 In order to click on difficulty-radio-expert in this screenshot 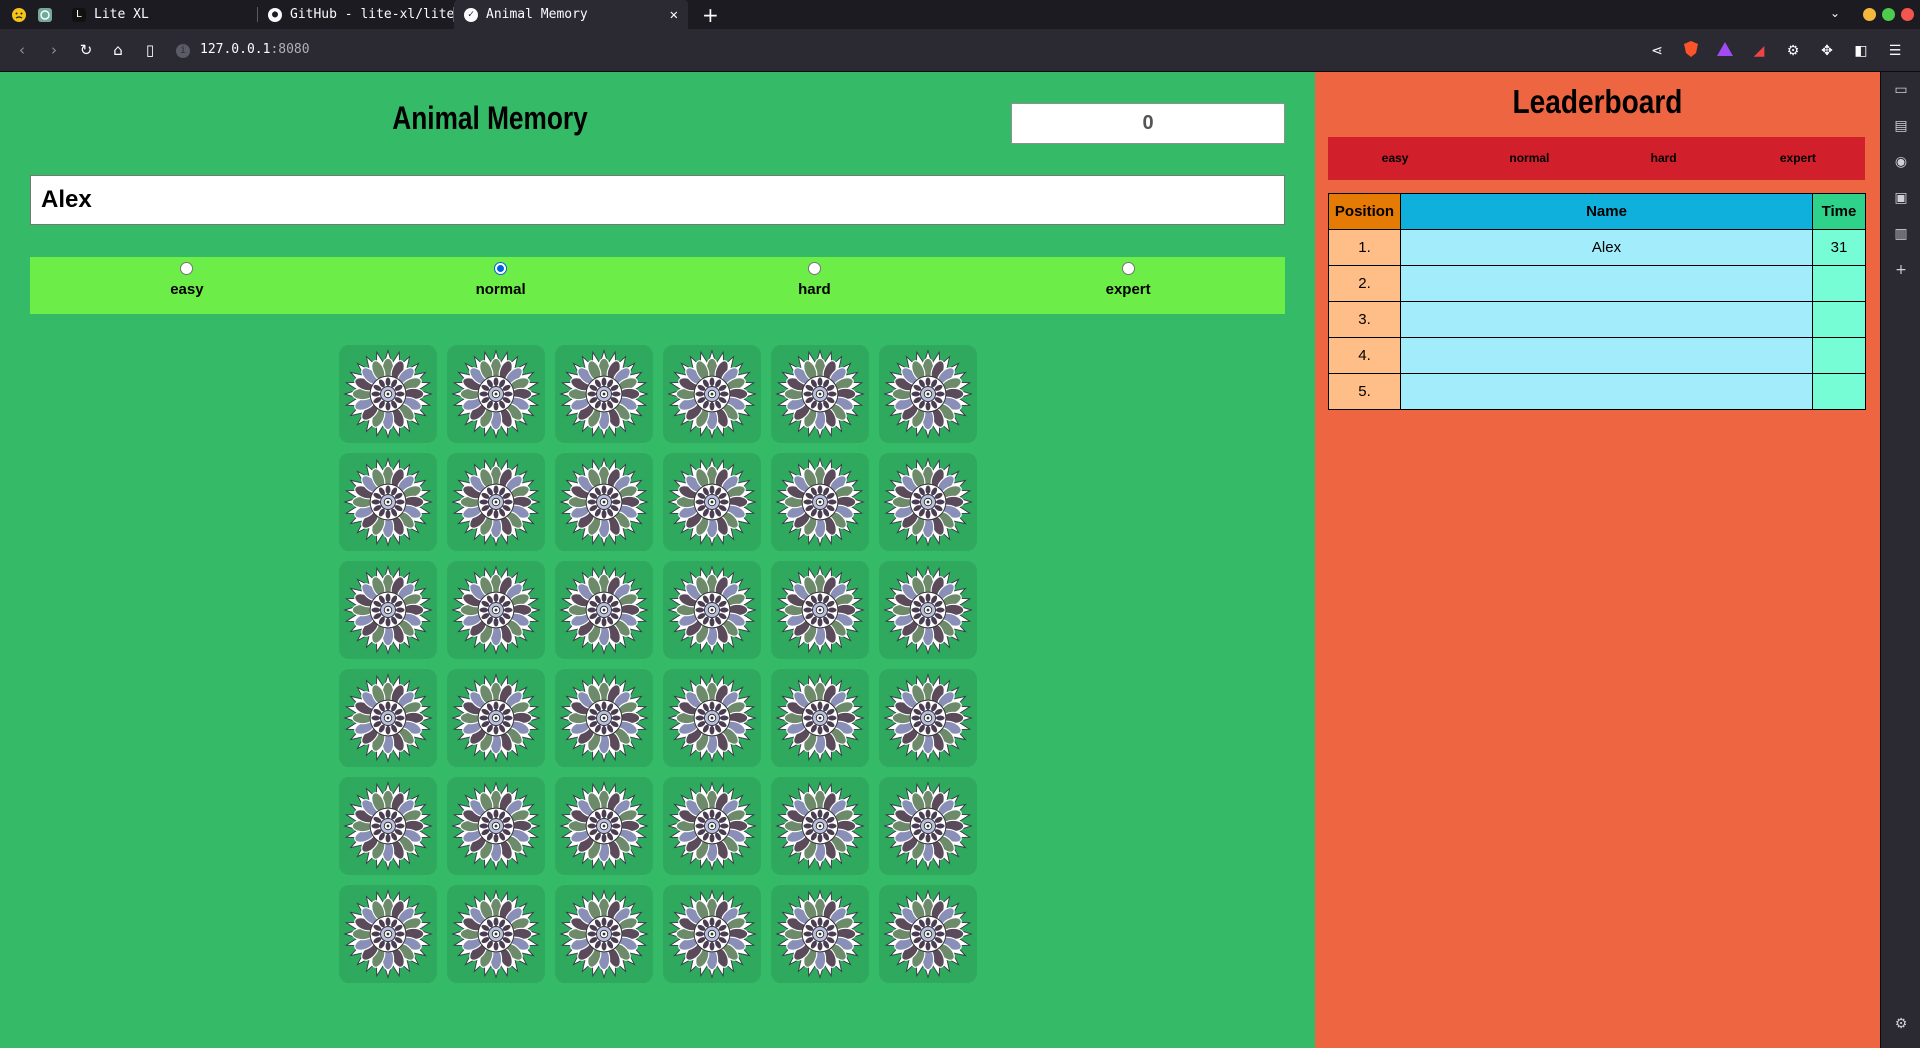, I will do `click(1128, 268)`.